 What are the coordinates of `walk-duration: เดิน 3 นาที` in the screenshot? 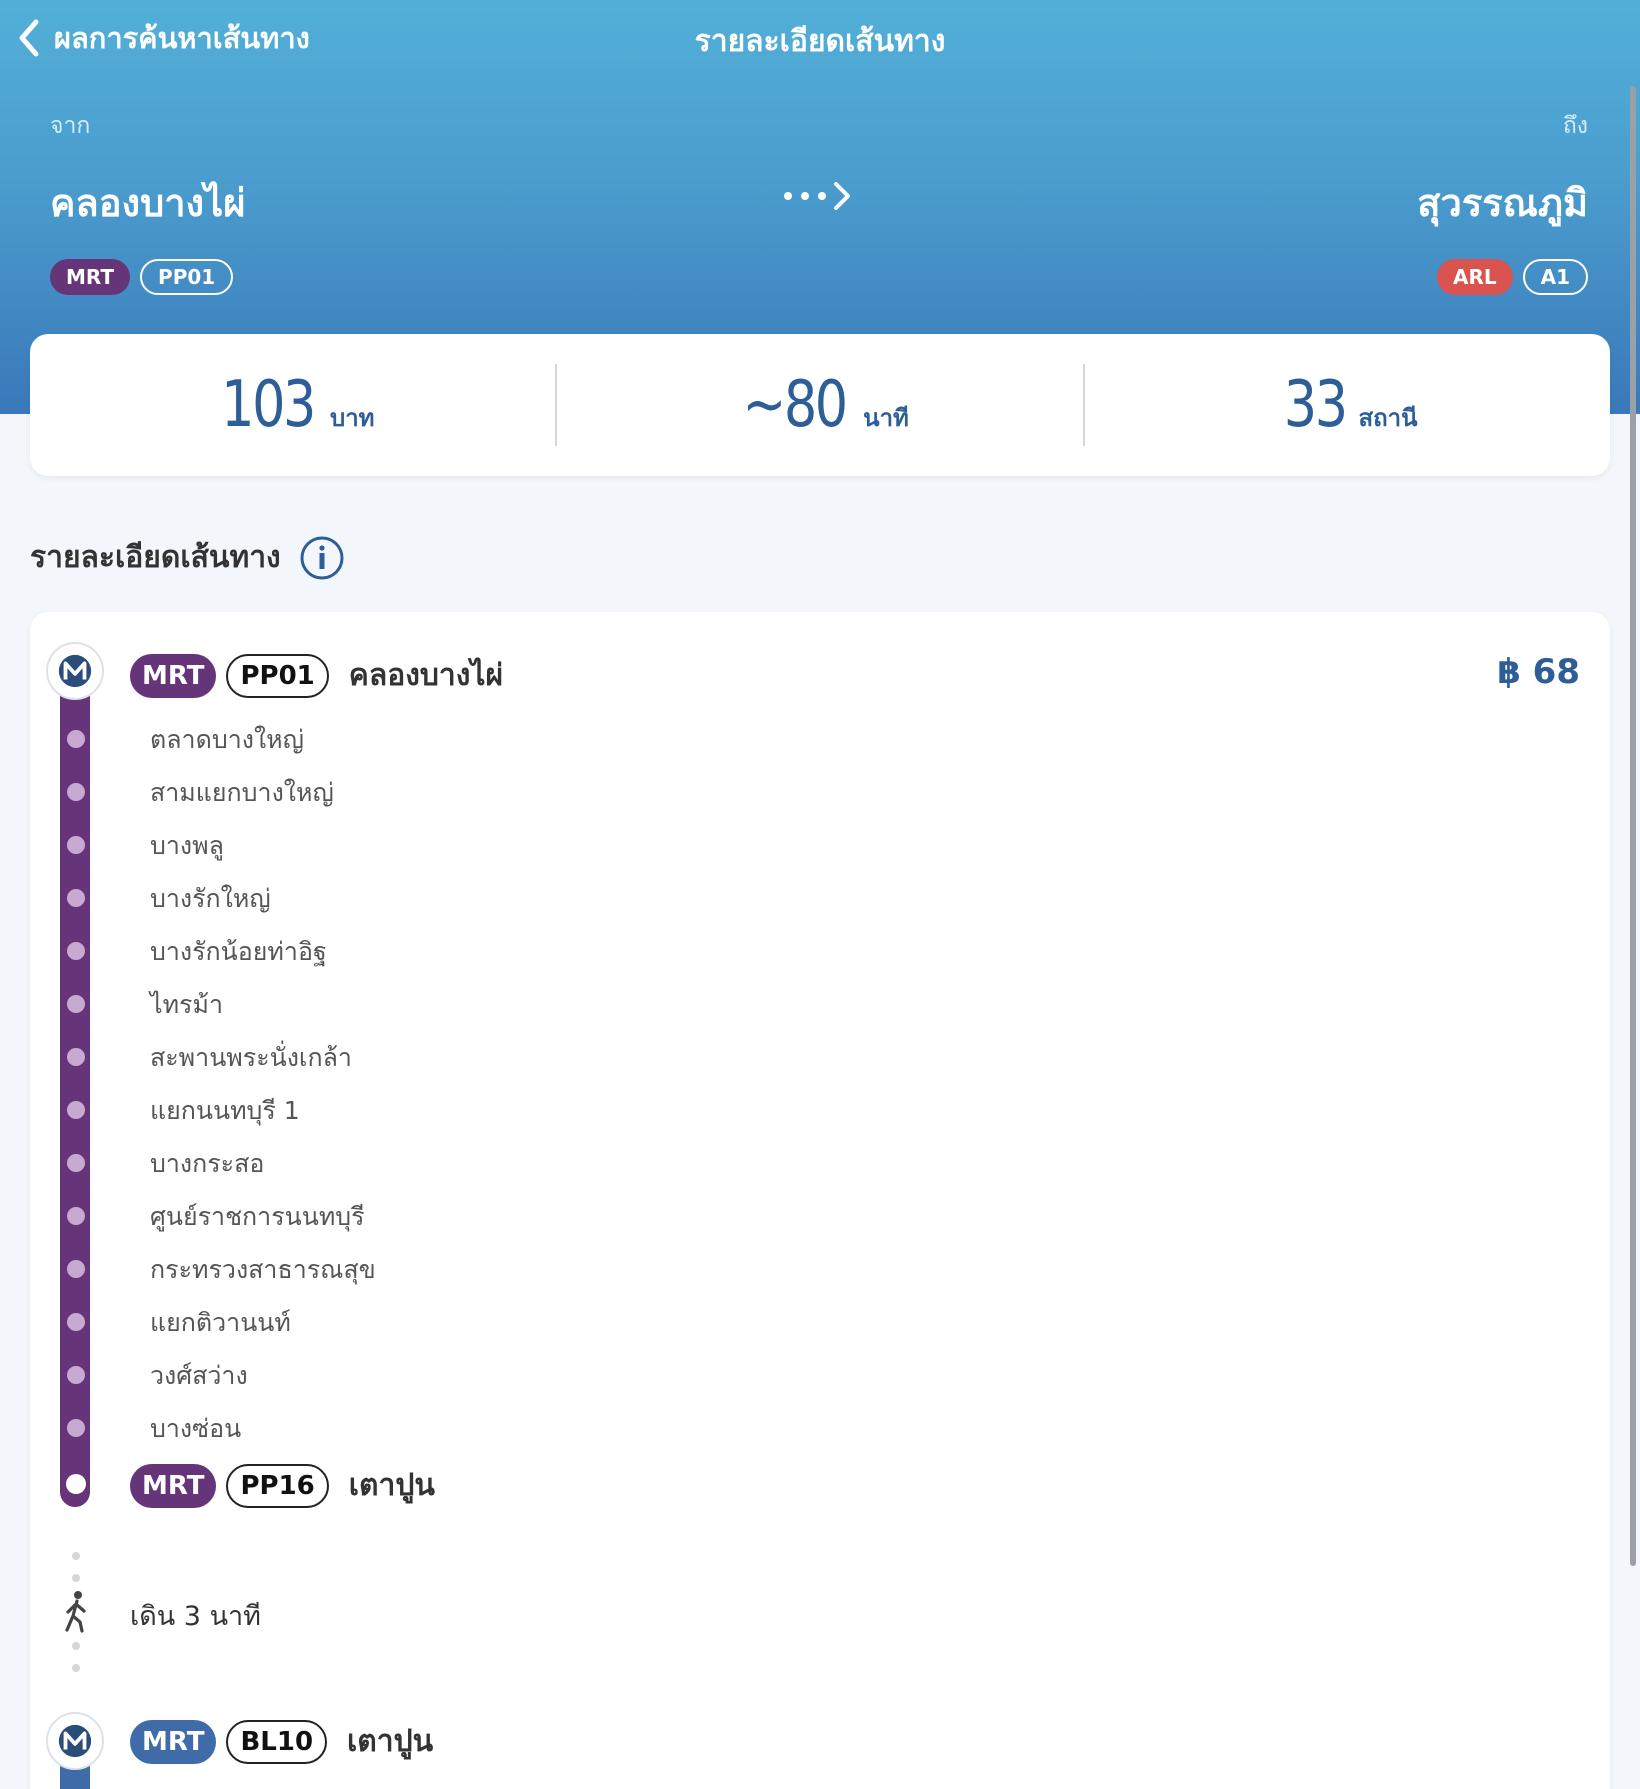 It's located at (195, 1616).